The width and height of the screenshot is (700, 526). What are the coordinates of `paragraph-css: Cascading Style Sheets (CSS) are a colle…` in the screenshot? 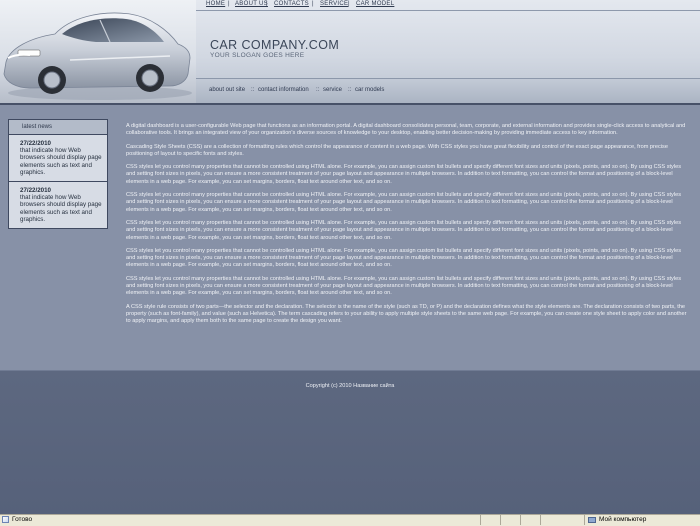 It's located at (397, 150).